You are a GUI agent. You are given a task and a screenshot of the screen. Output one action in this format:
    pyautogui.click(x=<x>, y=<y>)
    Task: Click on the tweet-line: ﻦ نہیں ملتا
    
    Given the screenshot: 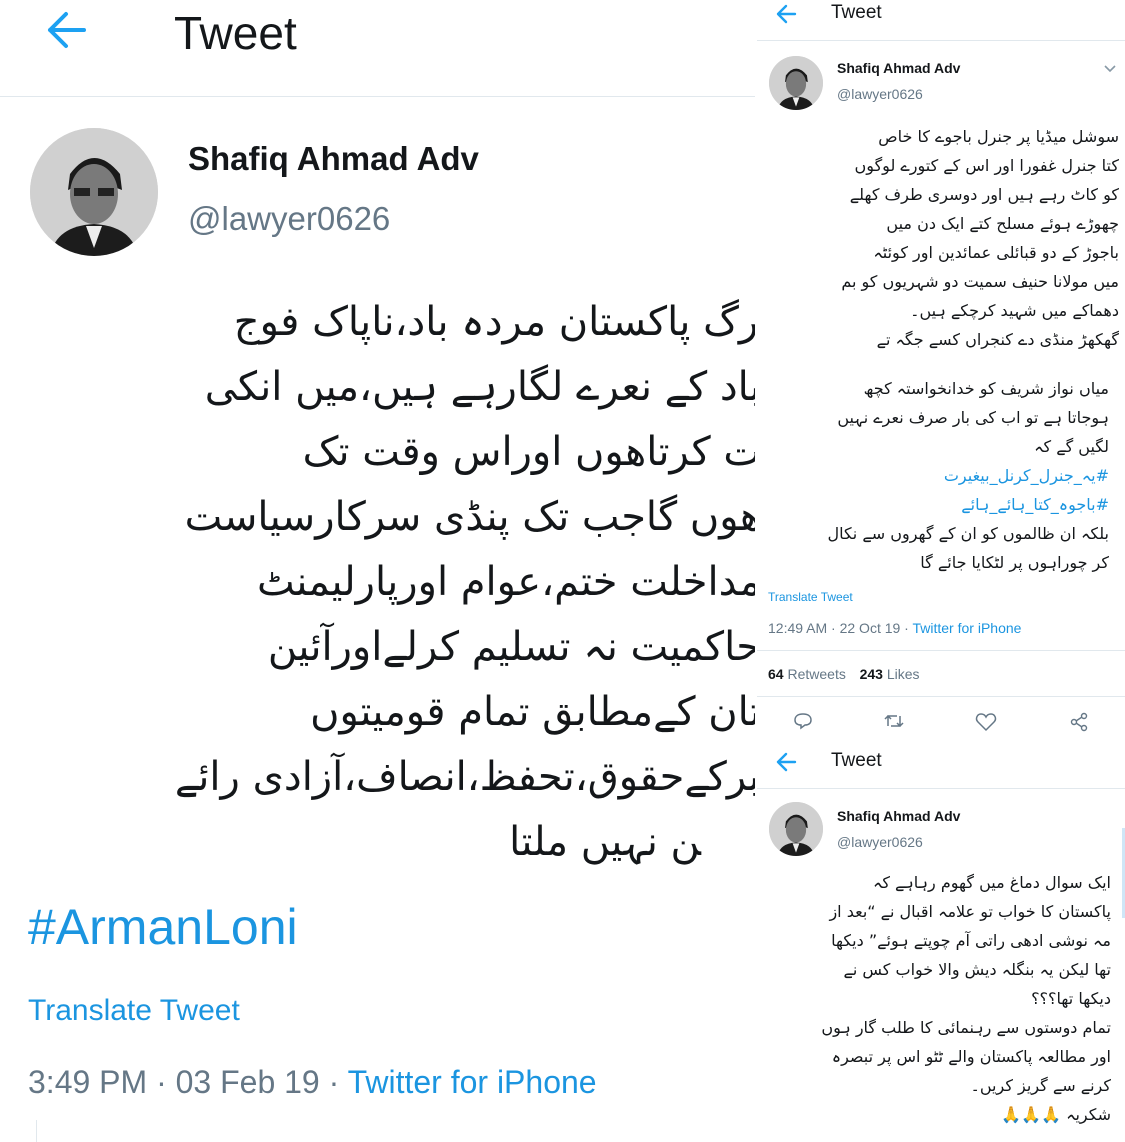 What is the action you would take?
    pyautogui.click(x=605, y=842)
    